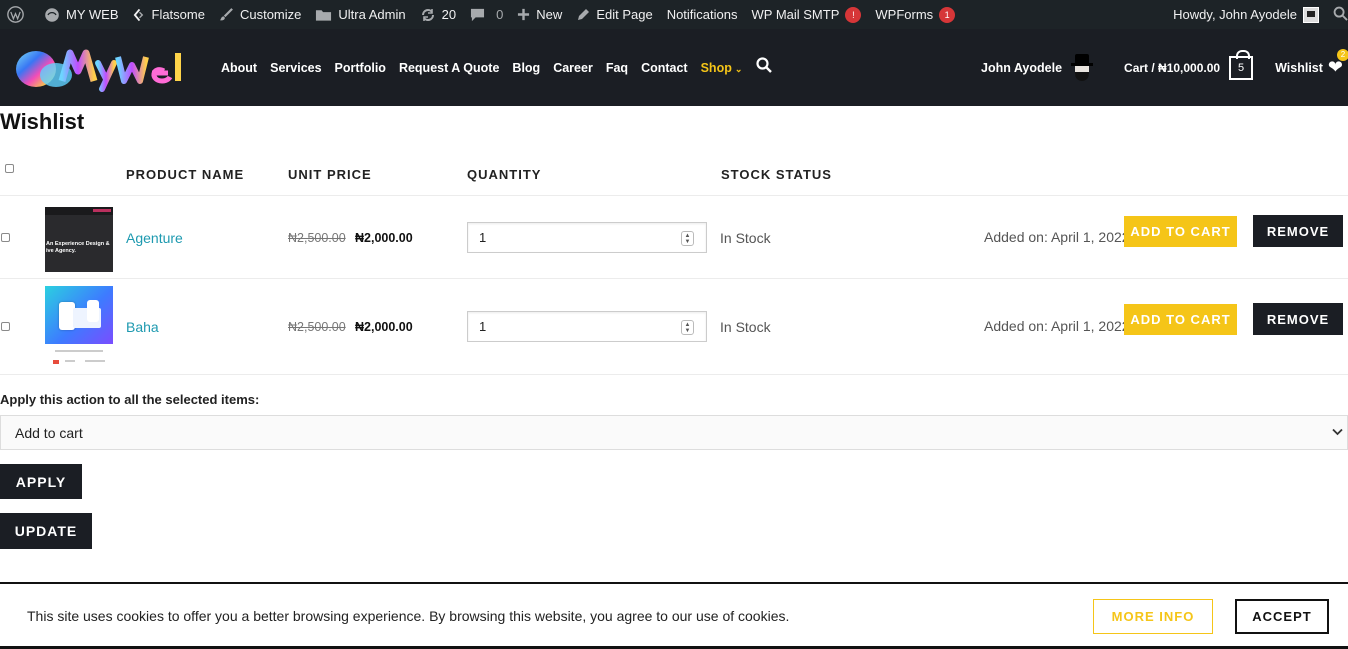 The height and width of the screenshot is (649, 1348). What do you see at coordinates (477, 15) in the screenshot?
I see `comment-icon` at bounding box center [477, 15].